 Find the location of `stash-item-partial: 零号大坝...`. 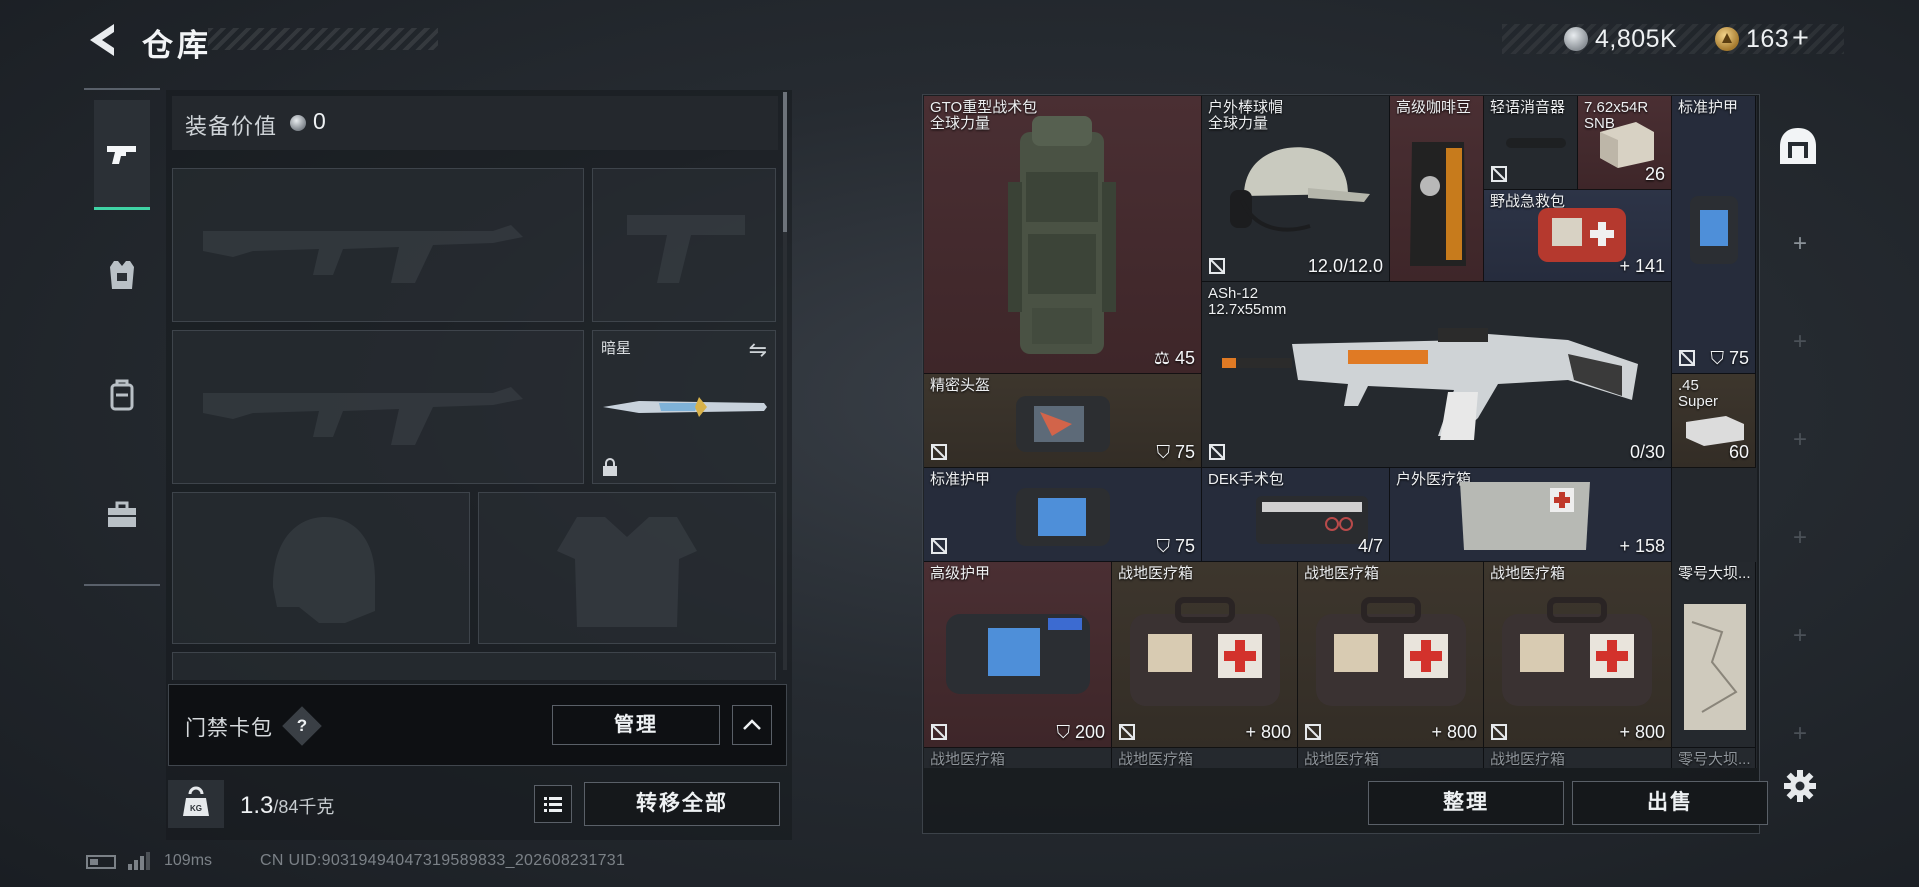

stash-item-partial: 零号大坝... is located at coordinates (1714, 758).